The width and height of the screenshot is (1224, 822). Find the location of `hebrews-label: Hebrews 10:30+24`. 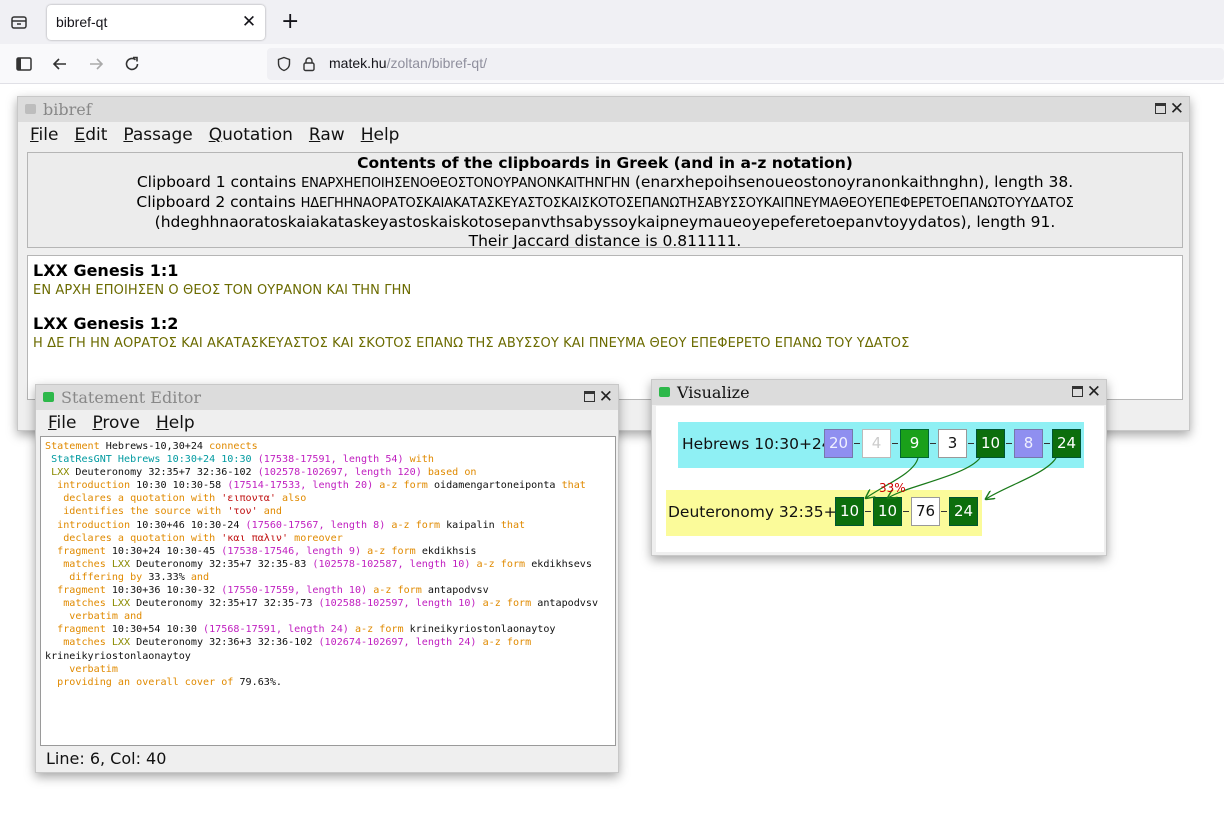

hebrews-label: Hebrews 10:30+24 is located at coordinates (757, 444).